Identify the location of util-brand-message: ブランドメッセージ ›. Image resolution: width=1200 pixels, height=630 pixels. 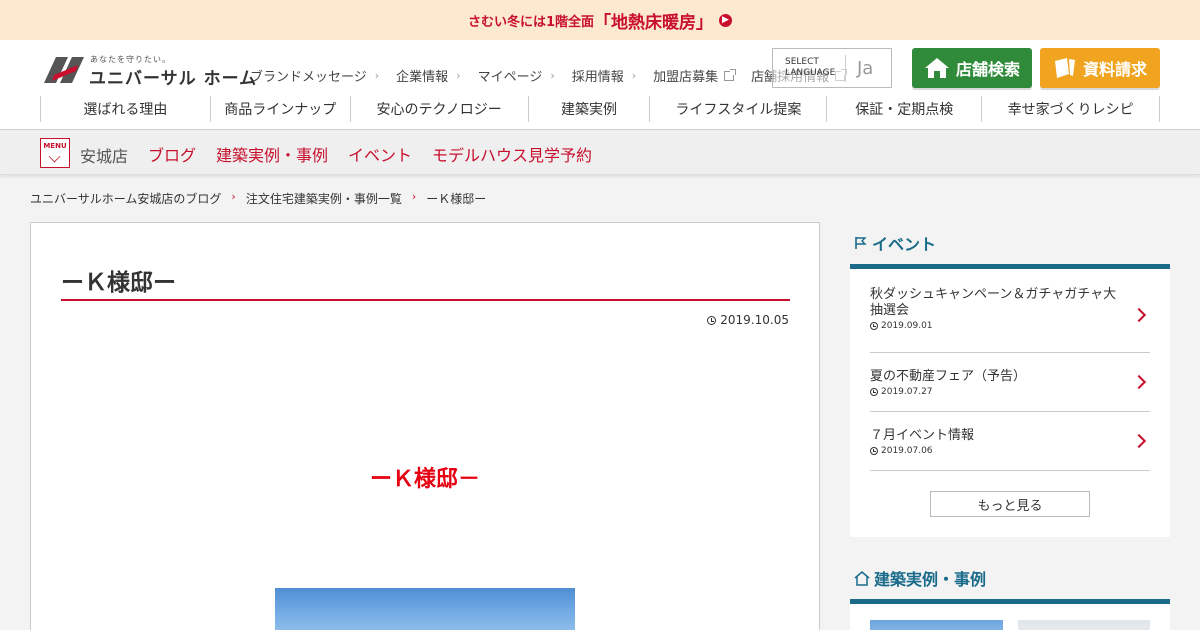
(314, 75).